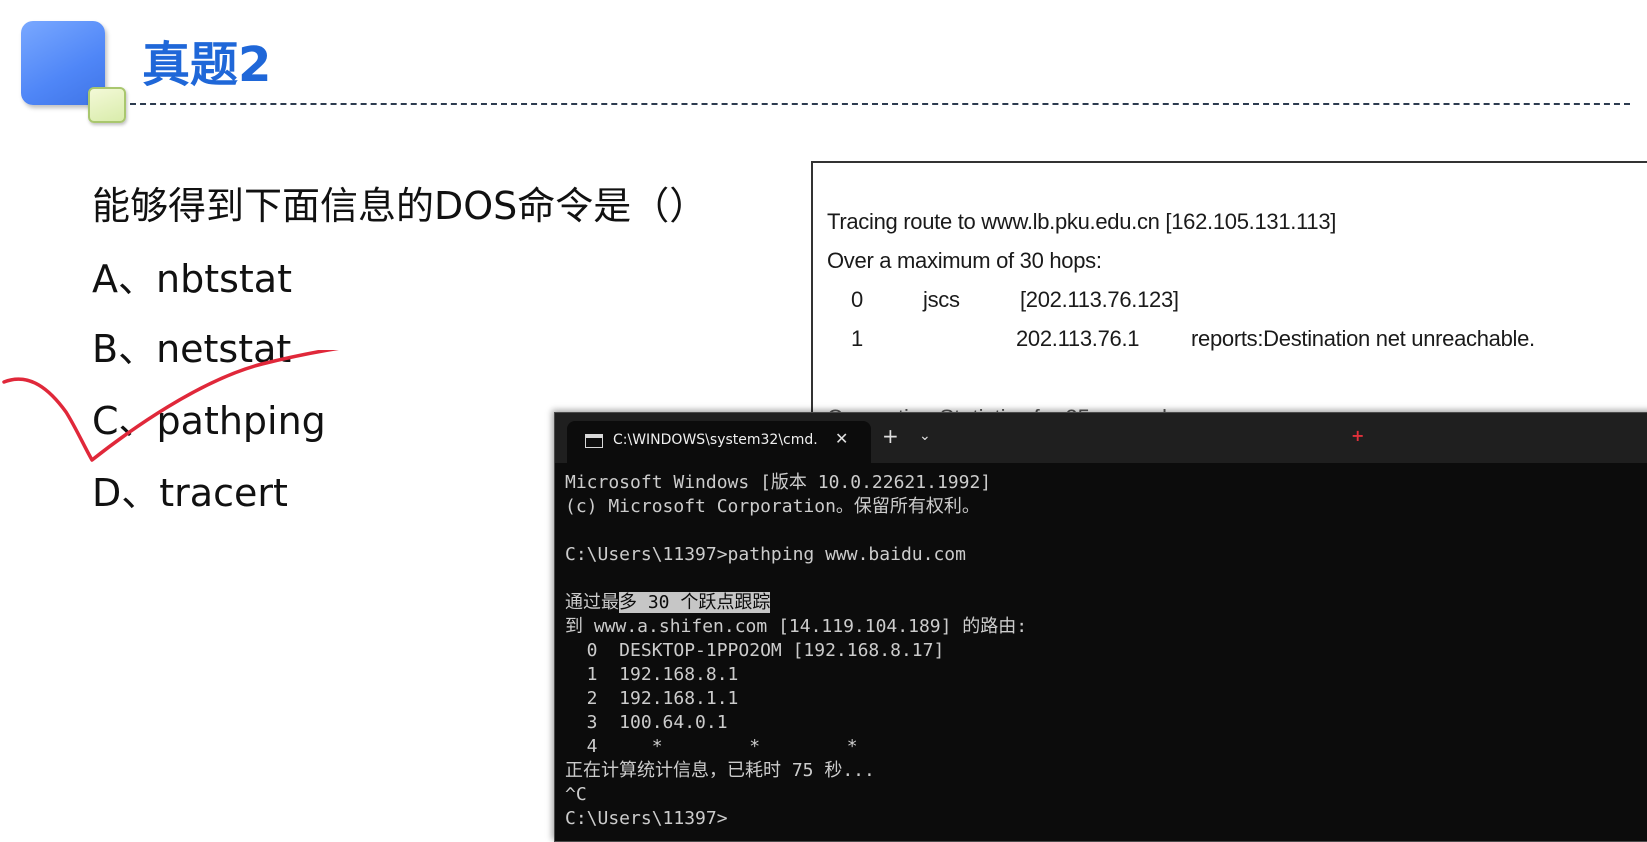 This screenshot has width=1647, height=842. What do you see at coordinates (192, 349) in the screenshot?
I see `option-b: B、netstat` at bounding box center [192, 349].